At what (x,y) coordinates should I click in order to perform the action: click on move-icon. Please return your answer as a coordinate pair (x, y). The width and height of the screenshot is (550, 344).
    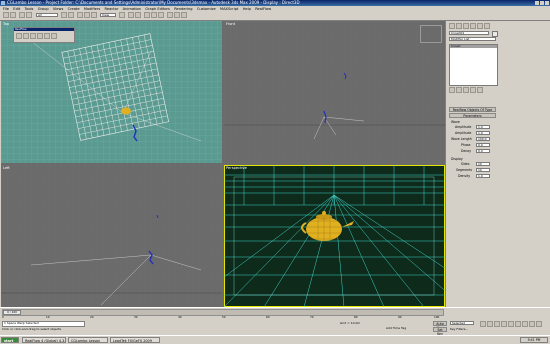
    Looking at the image, I should click on (80, 15).